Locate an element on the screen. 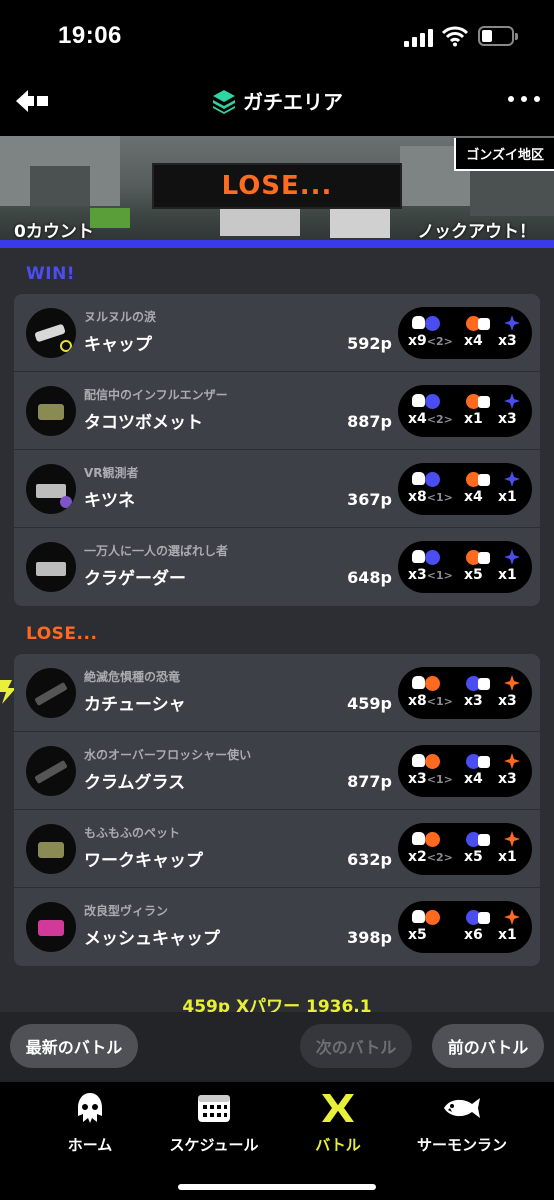 Image resolution: width=554 pixels, height=1200 pixels. player-points: 632p is located at coordinates (369, 859).